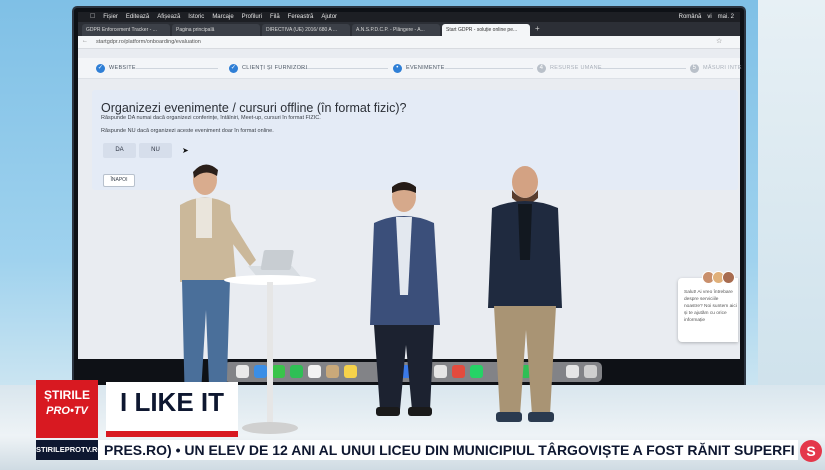  What do you see at coordinates (690, 17) in the screenshot?
I see `keyboard-language: Română` at bounding box center [690, 17].